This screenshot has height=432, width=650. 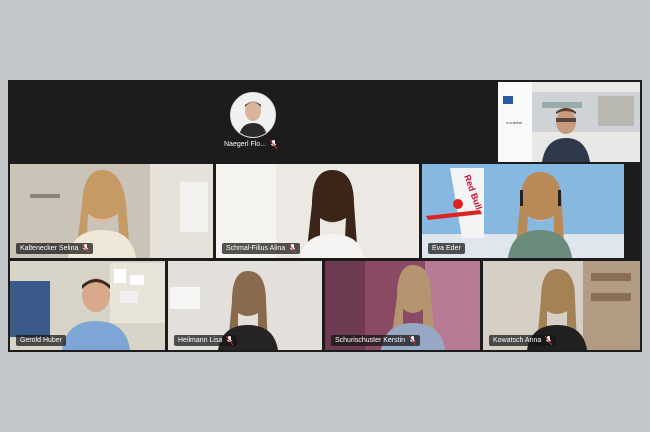 I want to click on participant-tile-kowatsch-anna: Kowatsch Anna, so click(x=561, y=305).